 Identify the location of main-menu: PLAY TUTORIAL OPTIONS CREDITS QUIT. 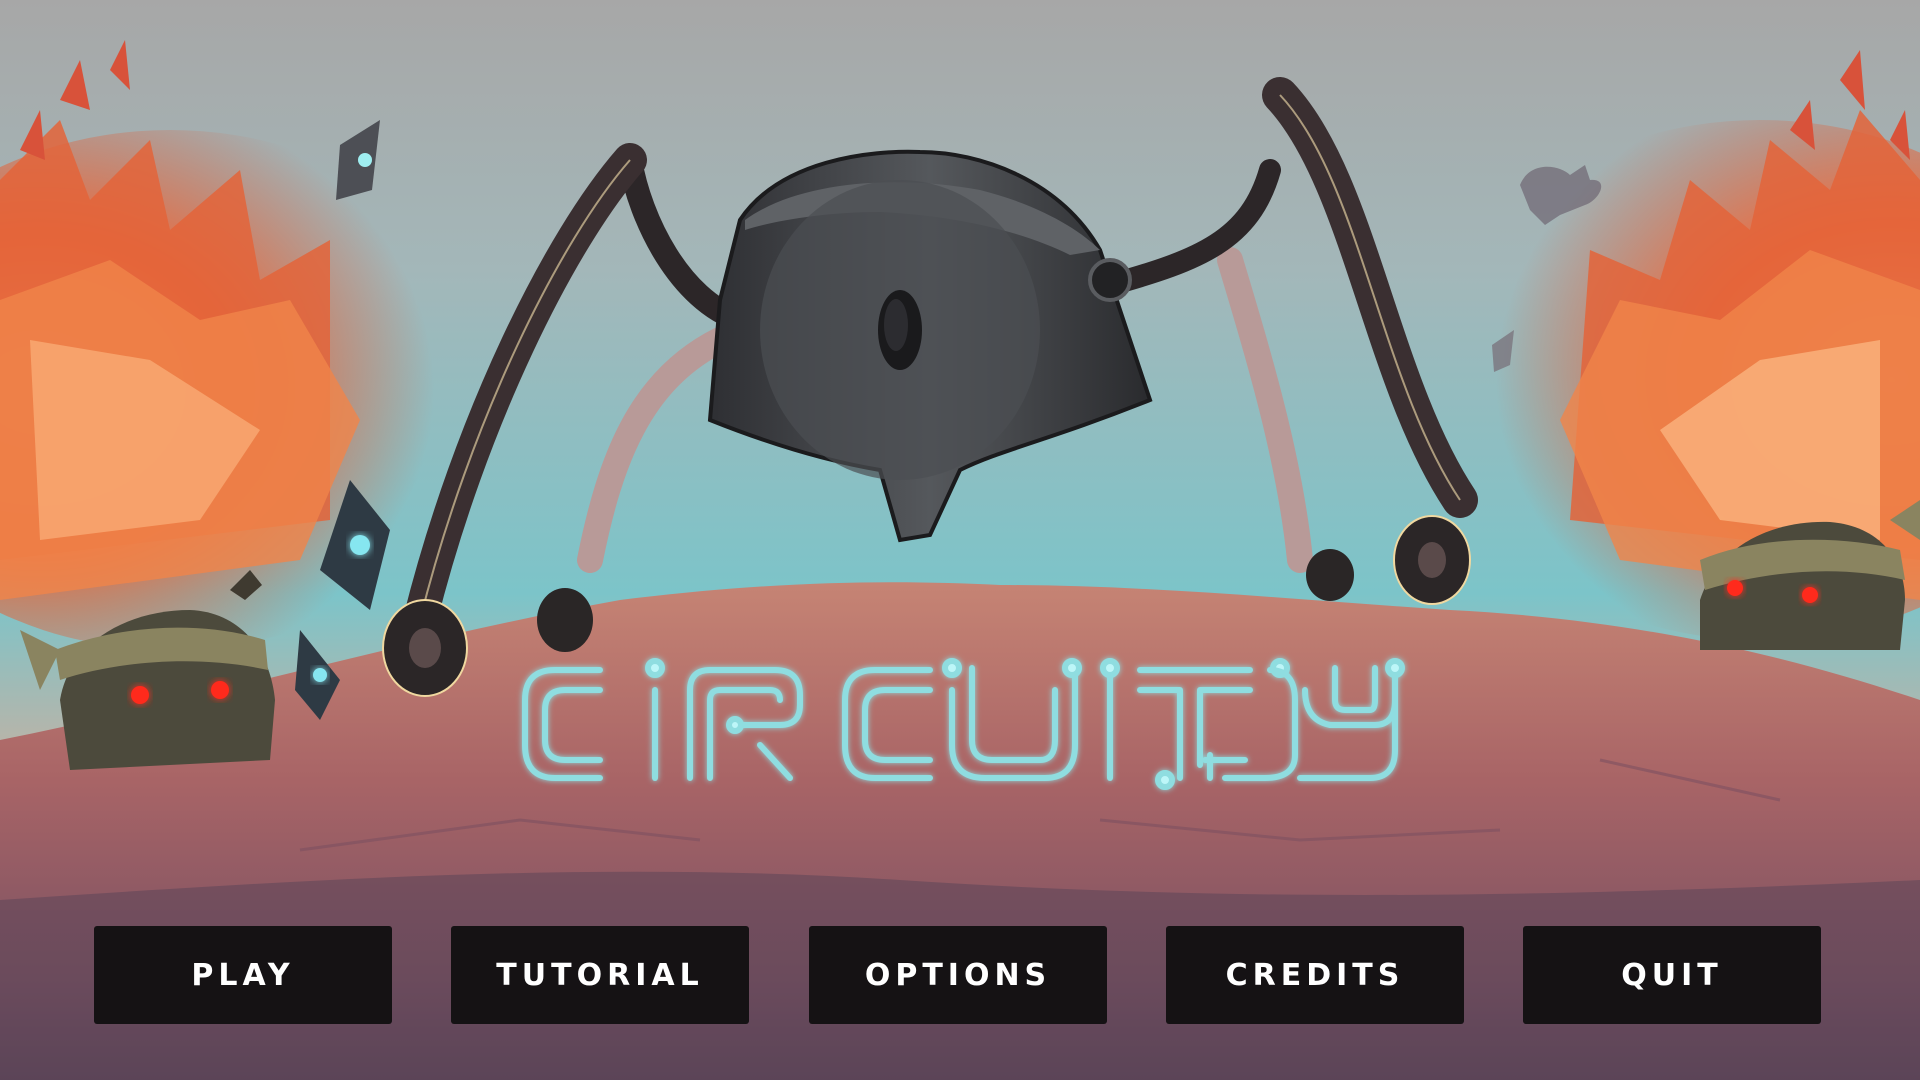
(960, 975).